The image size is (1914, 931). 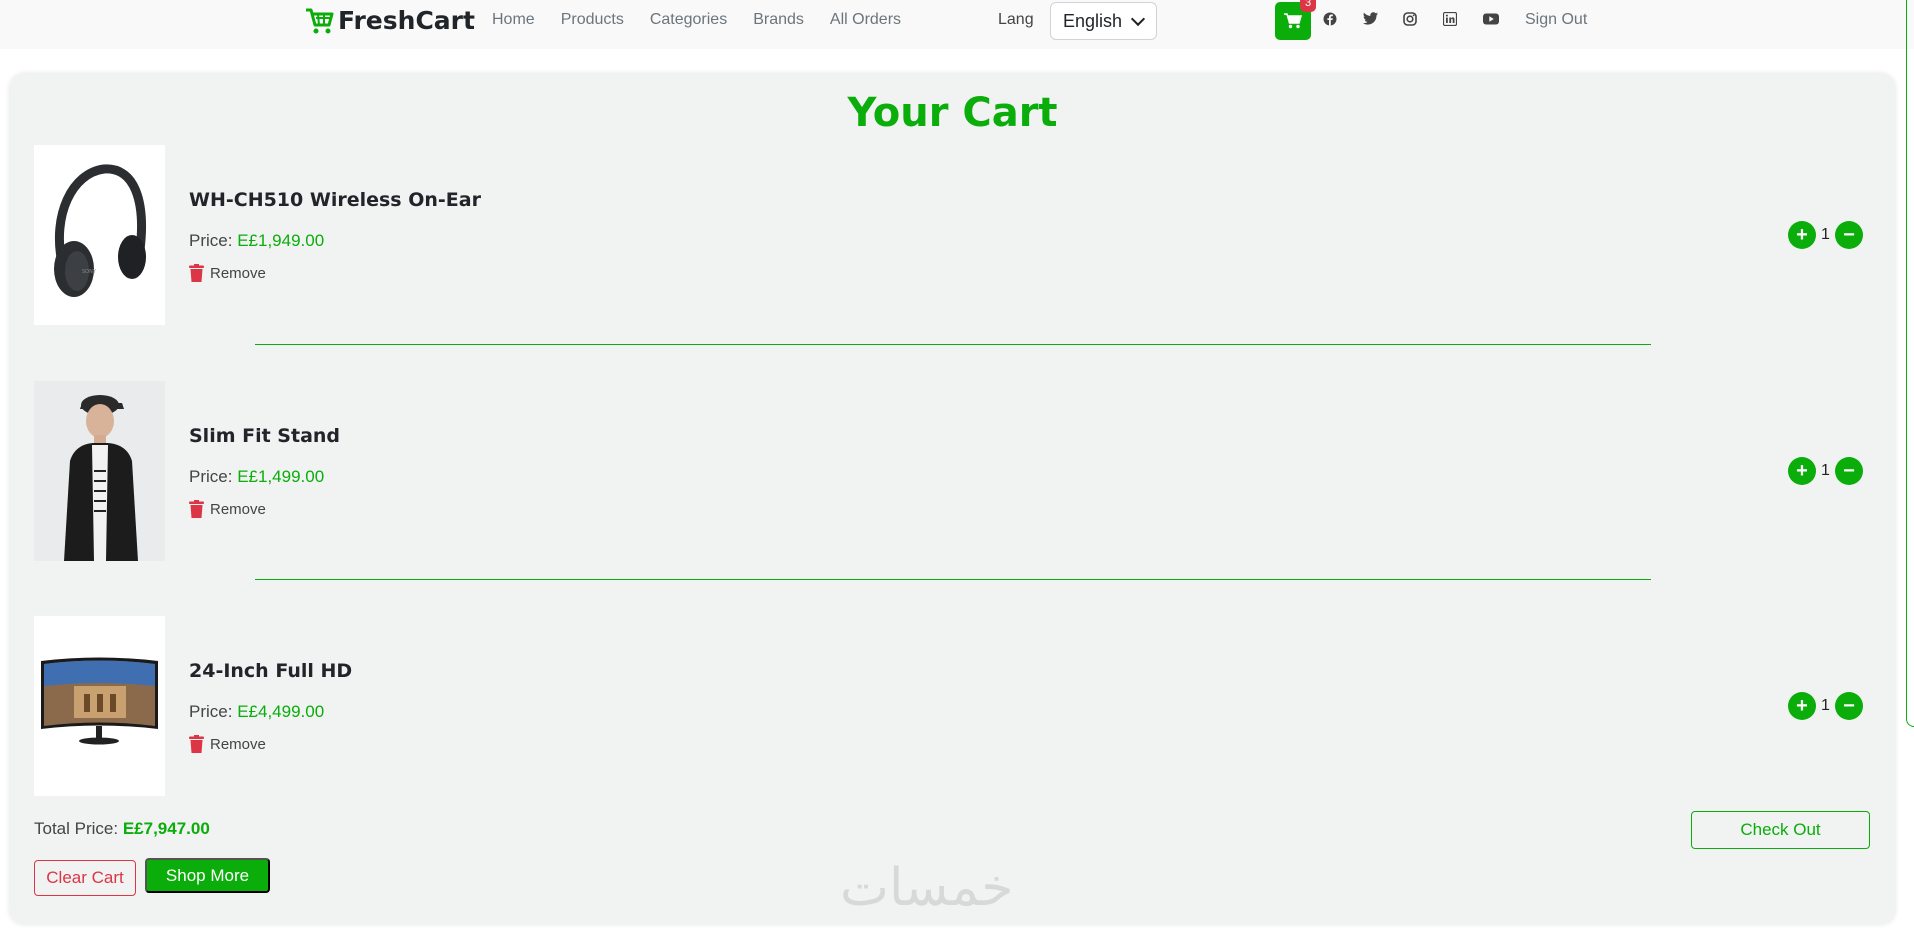 What do you see at coordinates (281, 476) in the screenshot?
I see `price-value: E£1,499.00` at bounding box center [281, 476].